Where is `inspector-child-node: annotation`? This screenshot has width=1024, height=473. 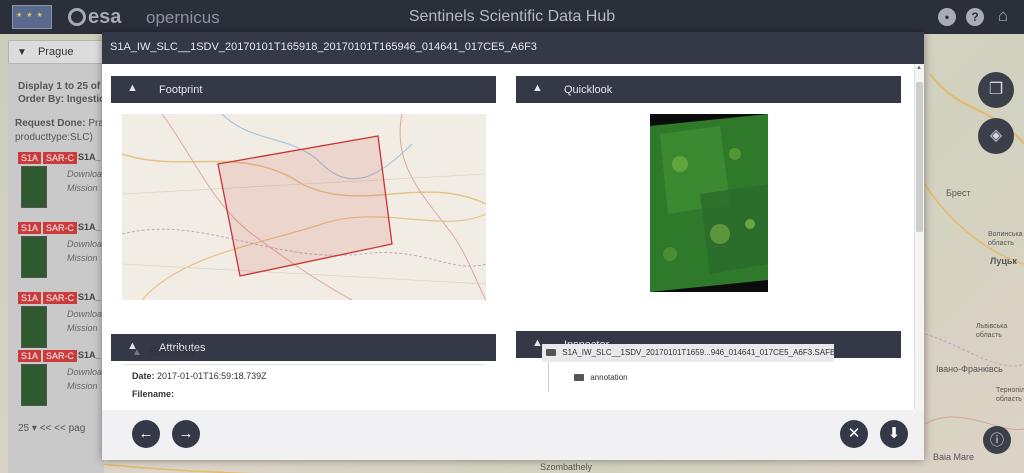
inspector-child-node: annotation is located at coordinates (601, 377).